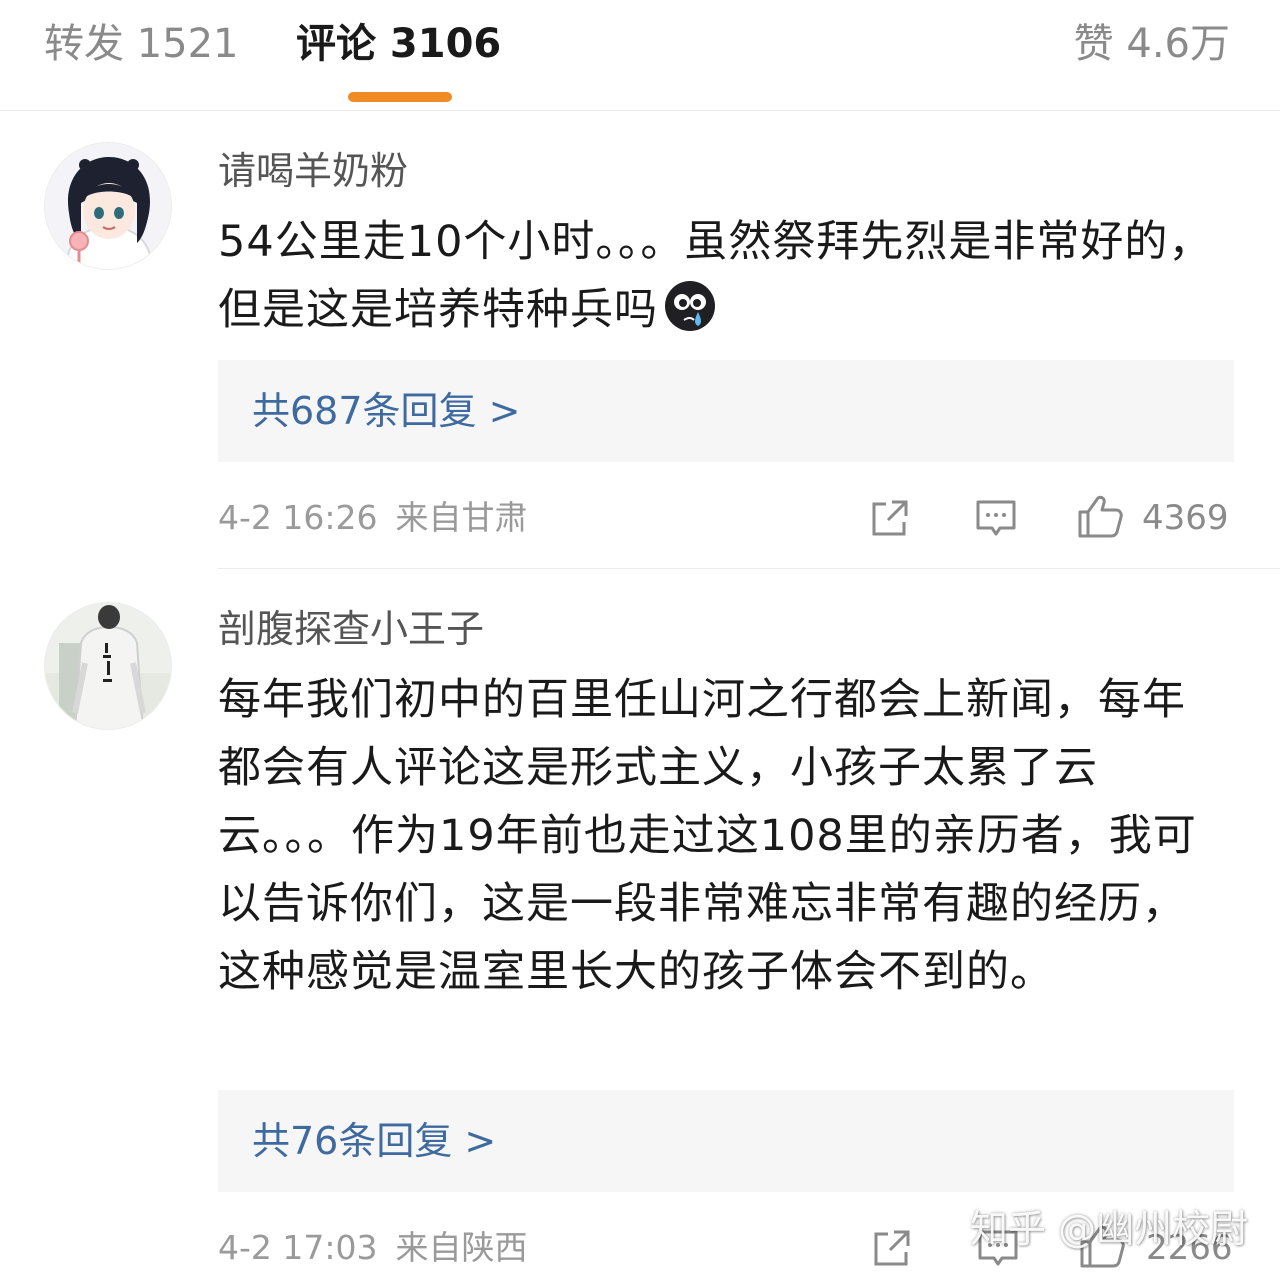 This screenshot has width=1280, height=1276. Describe the element at coordinates (726, 1141) in the screenshot. I see `view-replies-button: 共76条回复 >` at that location.